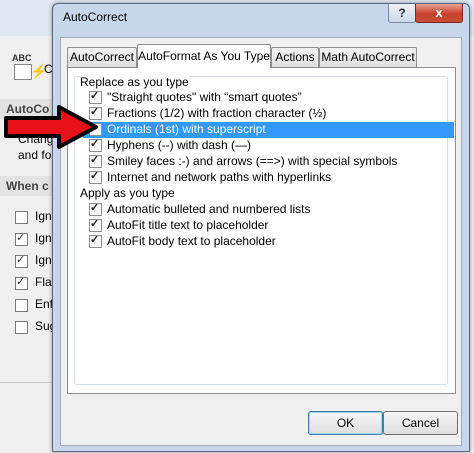 The width and height of the screenshot is (474, 453). I want to click on label-ordinals: Ordinals (1st) with superscript, so click(186, 129).